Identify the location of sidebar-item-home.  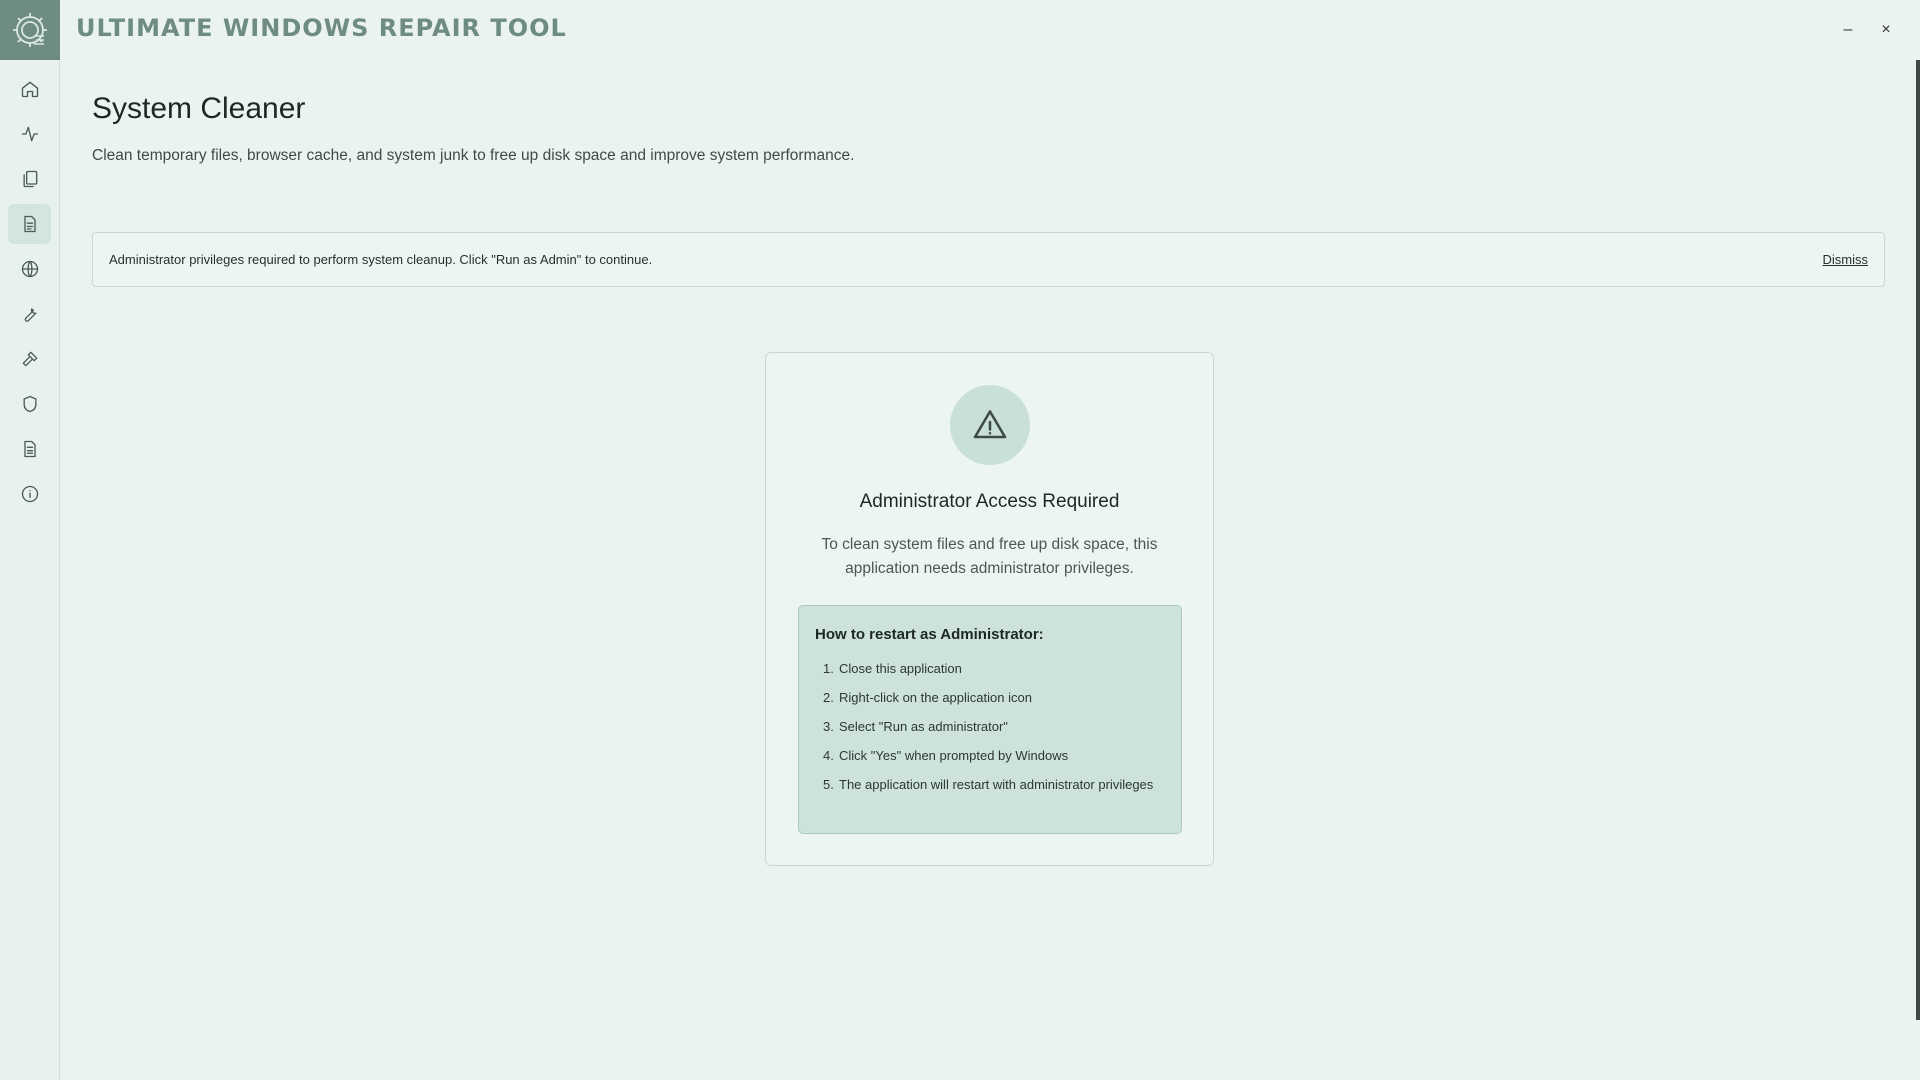
(29, 89).